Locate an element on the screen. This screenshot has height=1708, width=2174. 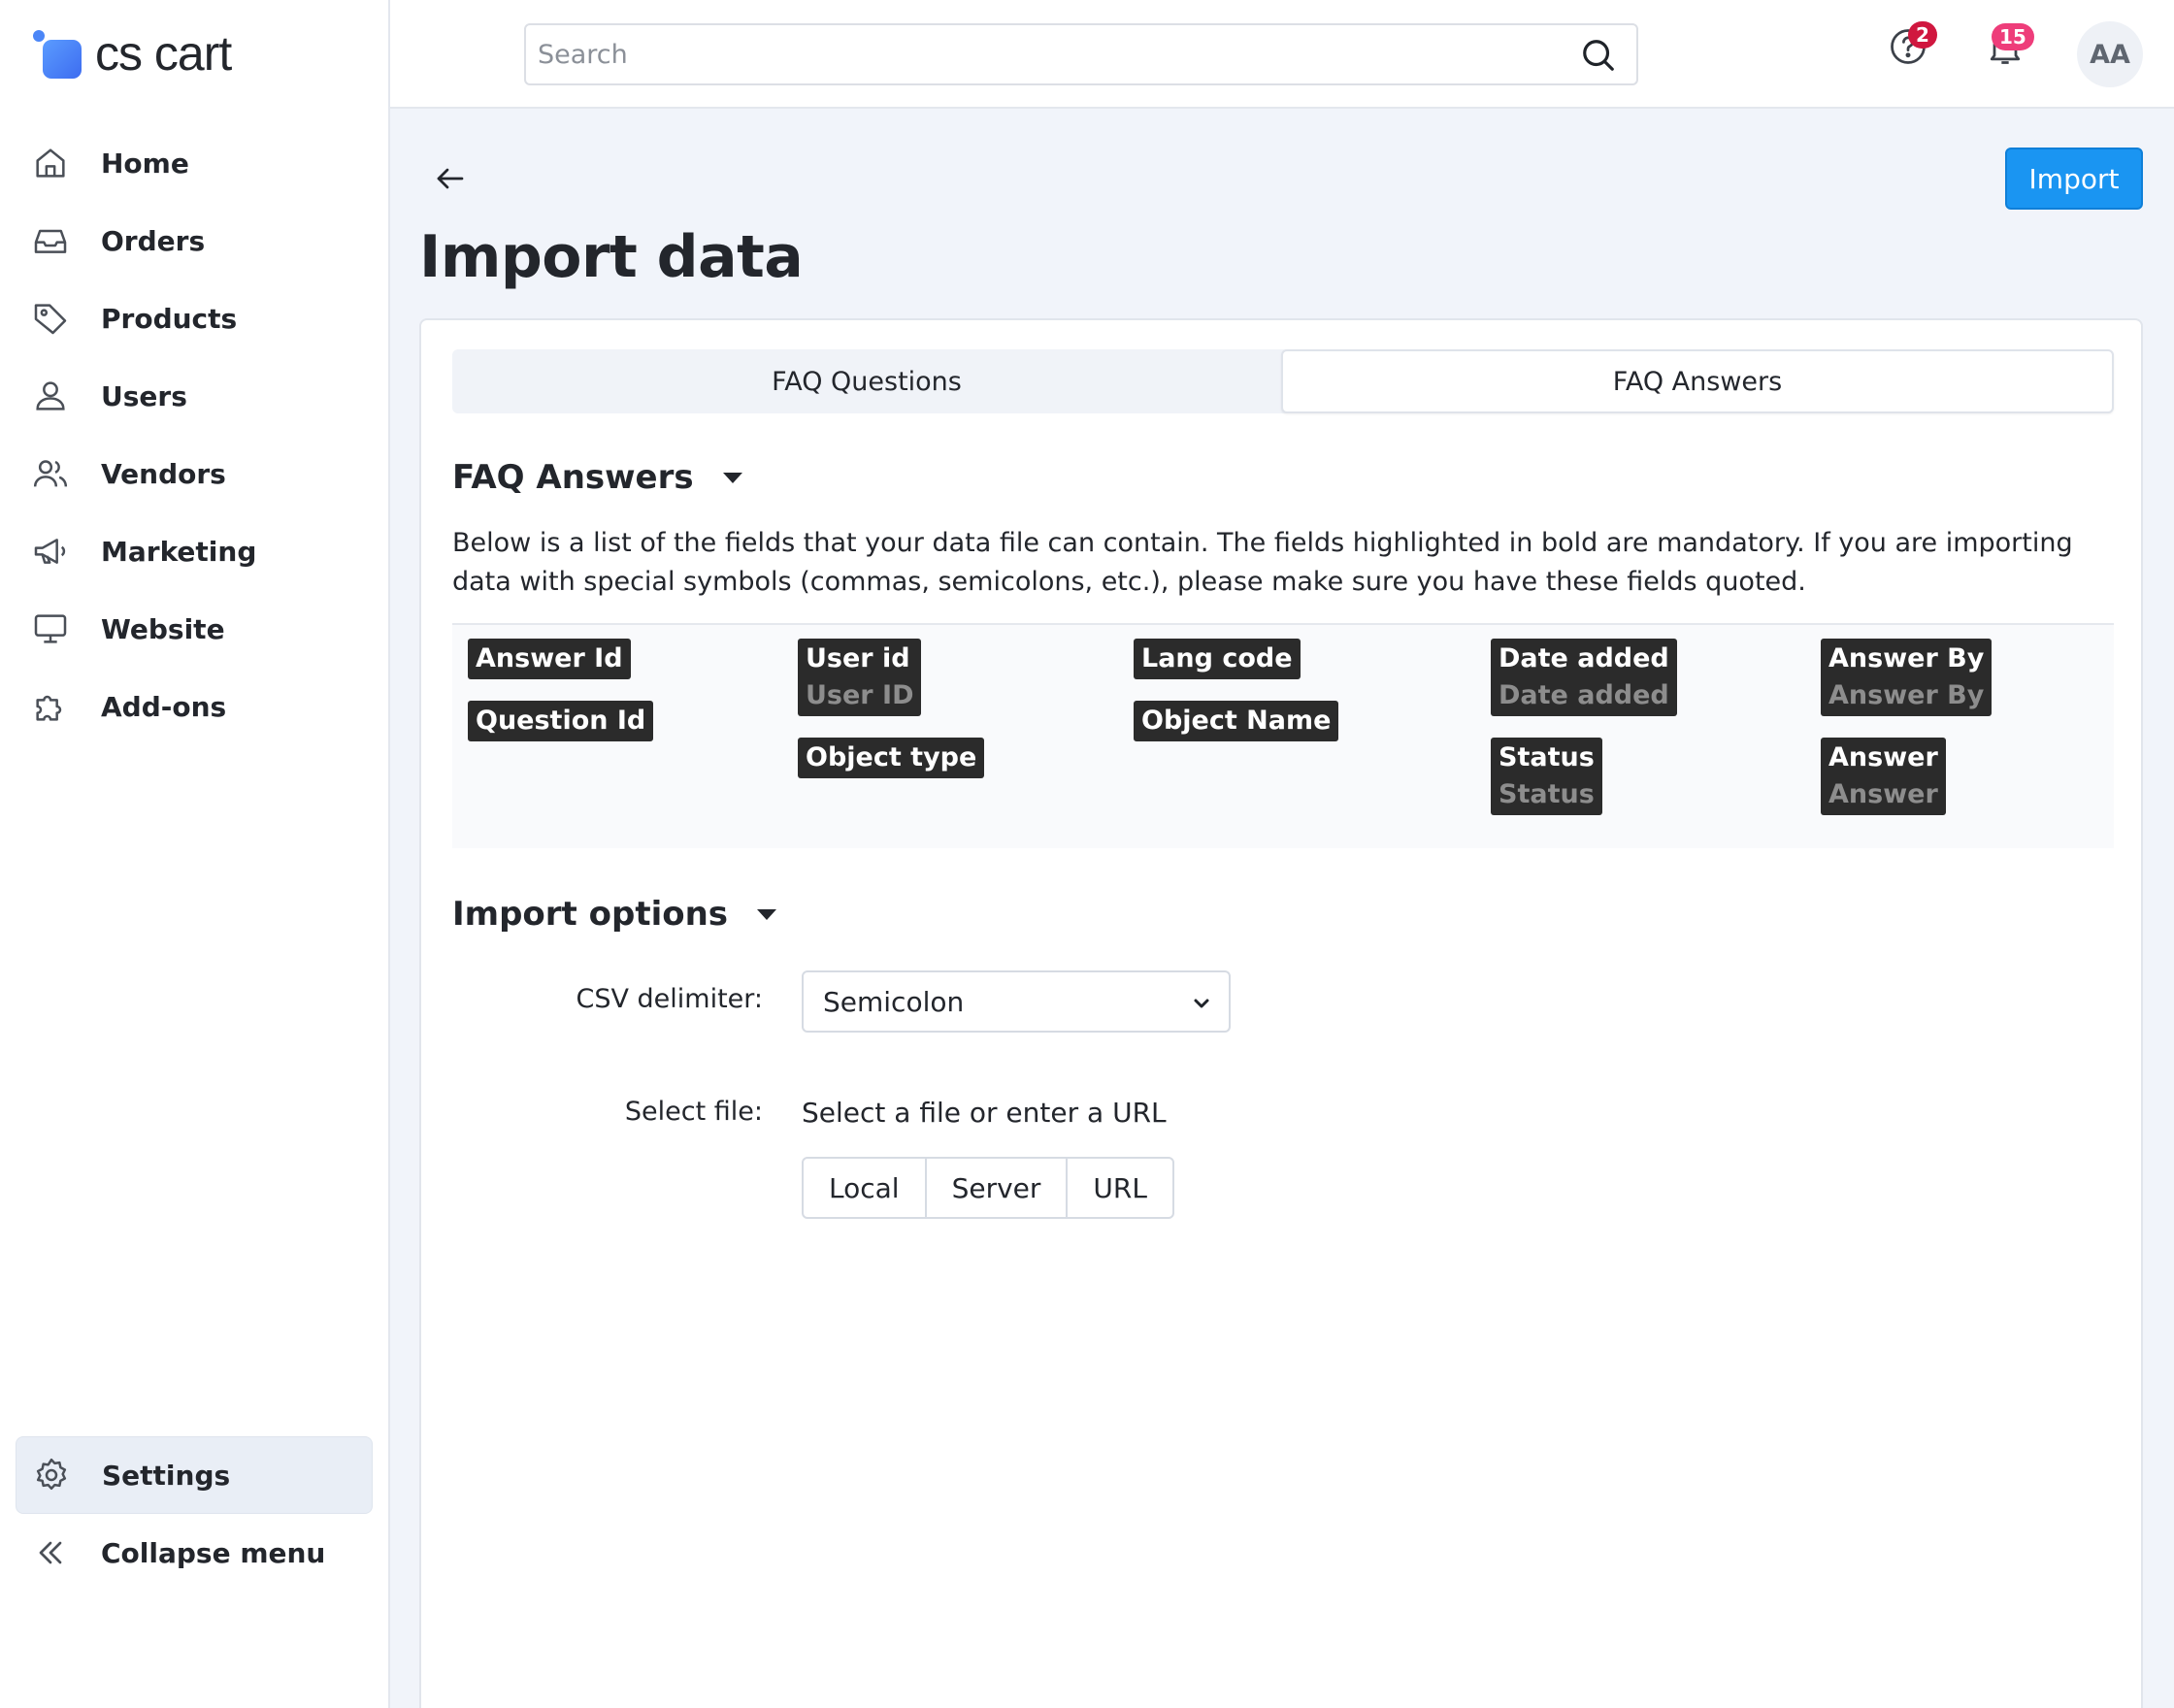
sidebar-item-website: Website is located at coordinates (195, 629).